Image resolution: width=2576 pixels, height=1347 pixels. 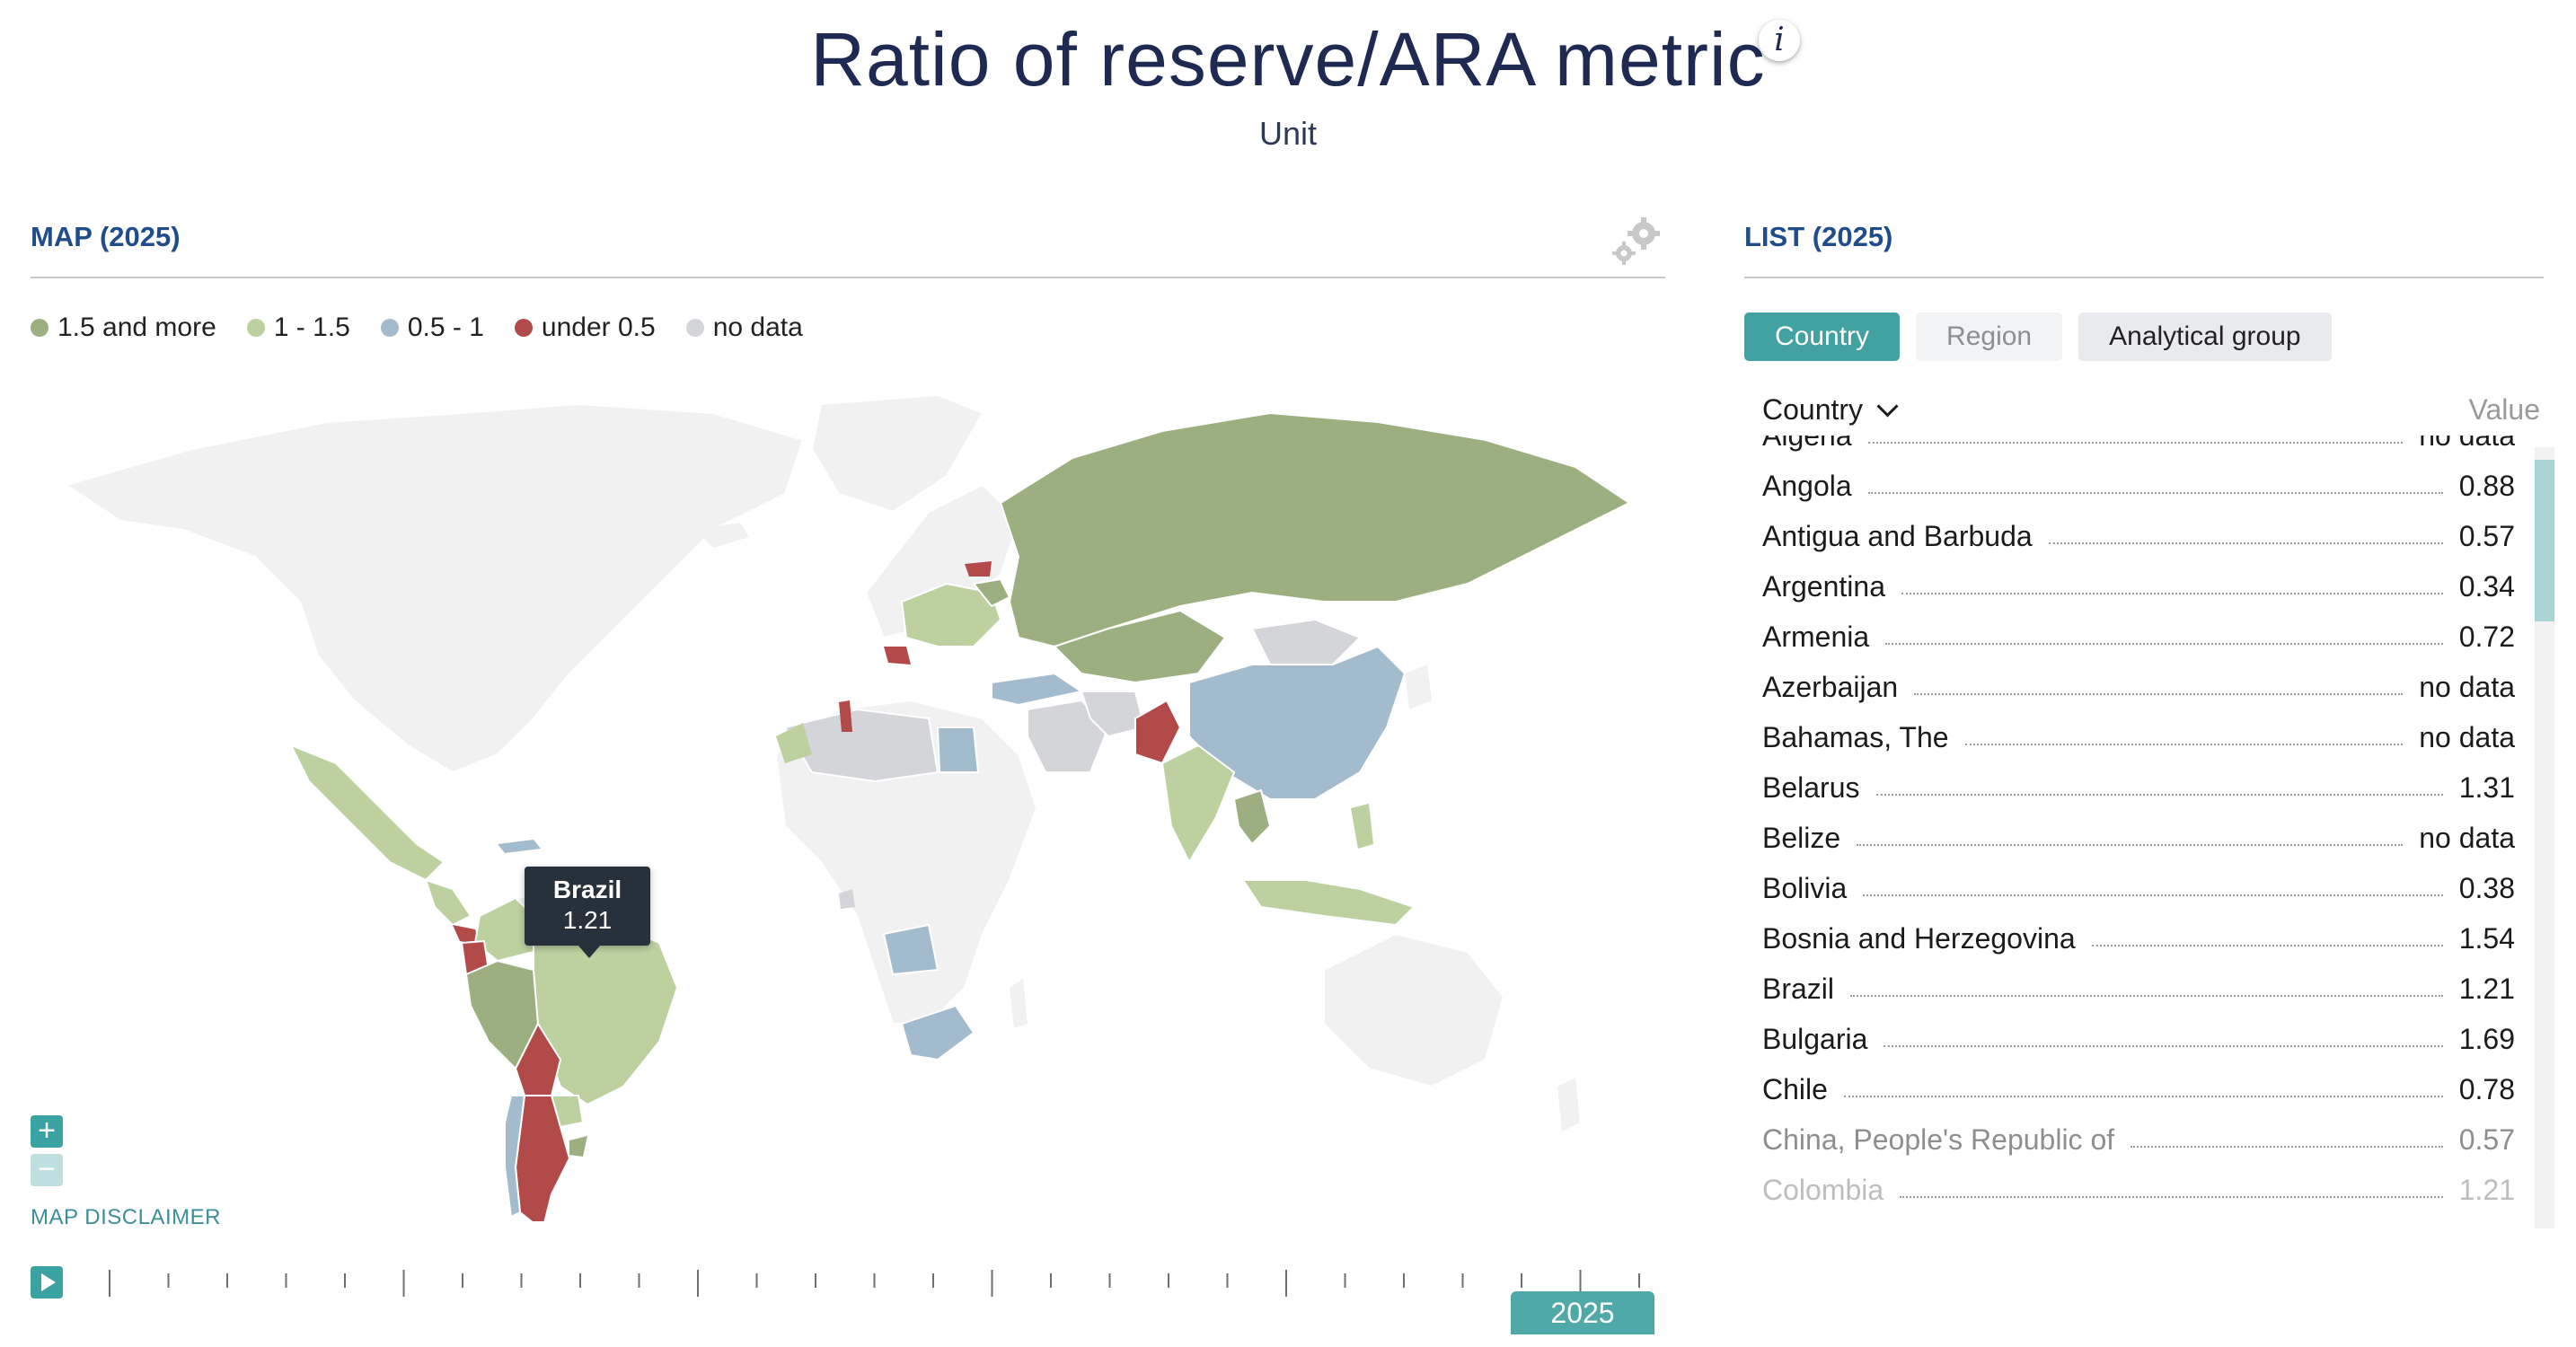 What do you see at coordinates (2138, 1089) in the screenshot?
I see `list-item: Chile 0.78` at bounding box center [2138, 1089].